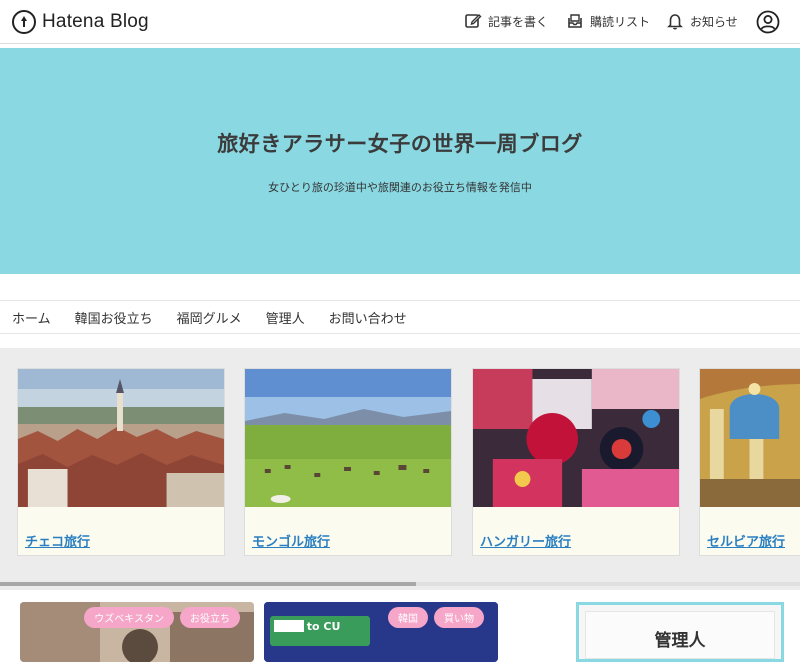  What do you see at coordinates (750, 438) in the screenshot?
I see `serbia-church-photo` at bounding box center [750, 438].